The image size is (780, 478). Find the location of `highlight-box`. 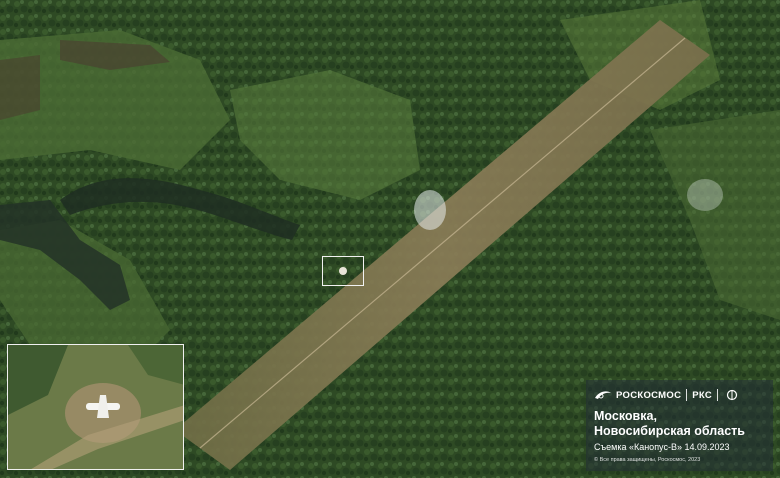

highlight-box is located at coordinates (343, 271).